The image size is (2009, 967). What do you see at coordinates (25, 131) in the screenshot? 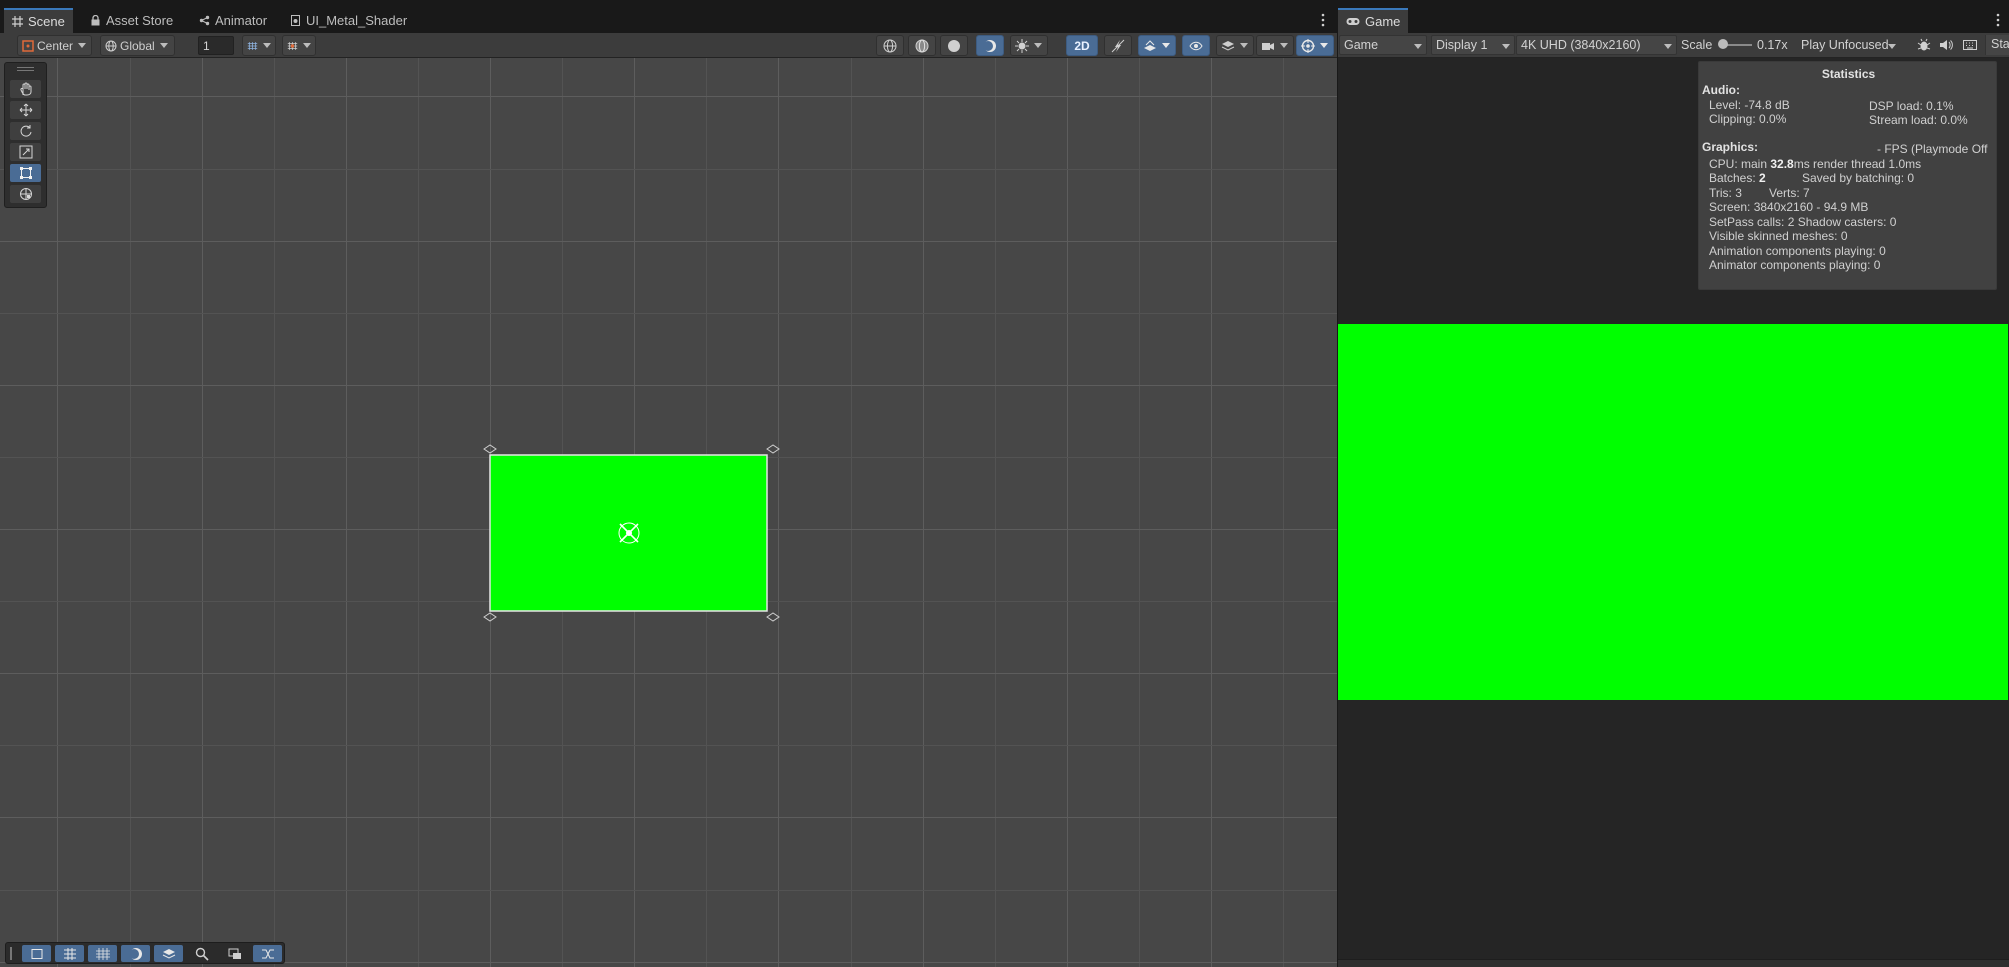
I see `rotate-tool-button` at bounding box center [25, 131].